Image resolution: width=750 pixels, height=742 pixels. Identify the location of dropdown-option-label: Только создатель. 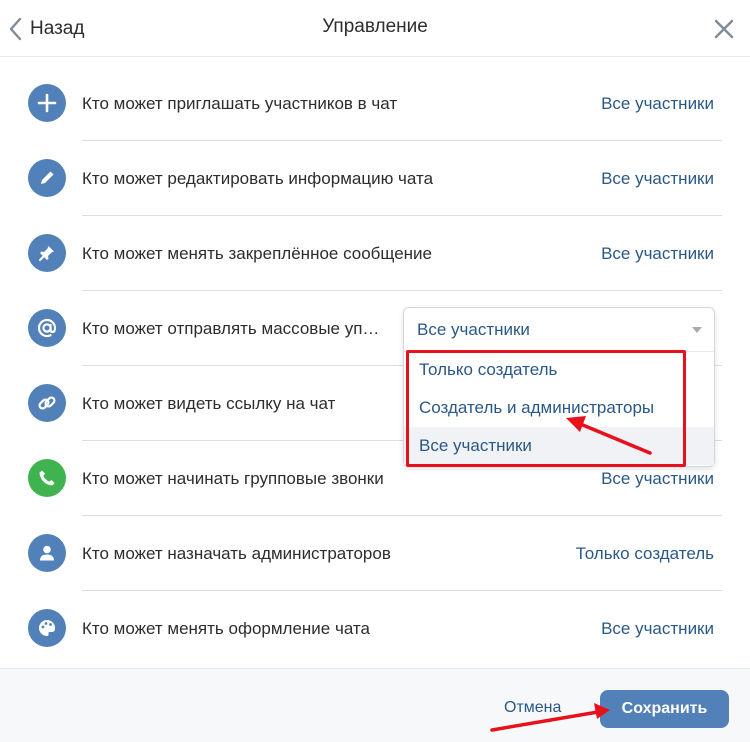
(488, 369).